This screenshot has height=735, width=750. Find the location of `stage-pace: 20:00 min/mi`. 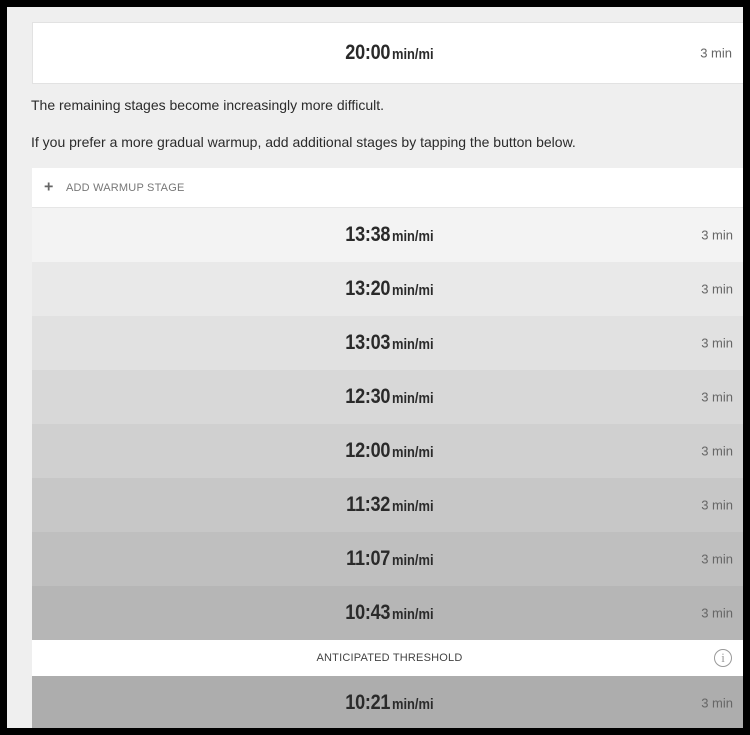

stage-pace: 20:00 min/mi is located at coordinates (388, 53).